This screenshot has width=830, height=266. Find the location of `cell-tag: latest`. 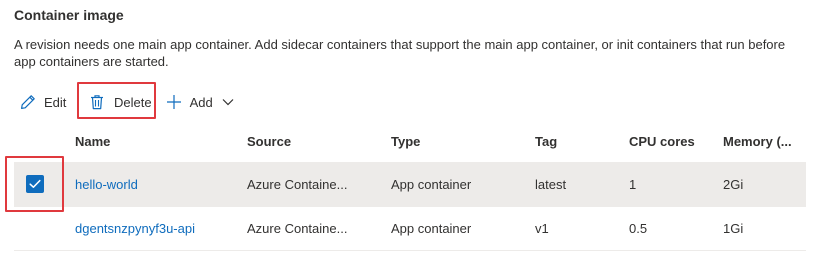

cell-tag: latest is located at coordinates (551, 184).